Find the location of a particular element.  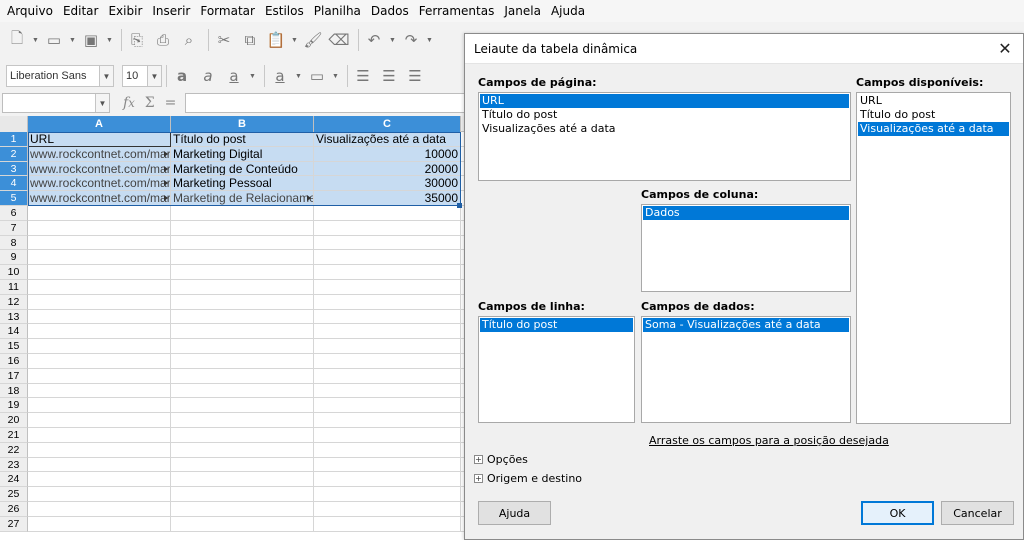

cell-c2: 10000 is located at coordinates (387, 154).